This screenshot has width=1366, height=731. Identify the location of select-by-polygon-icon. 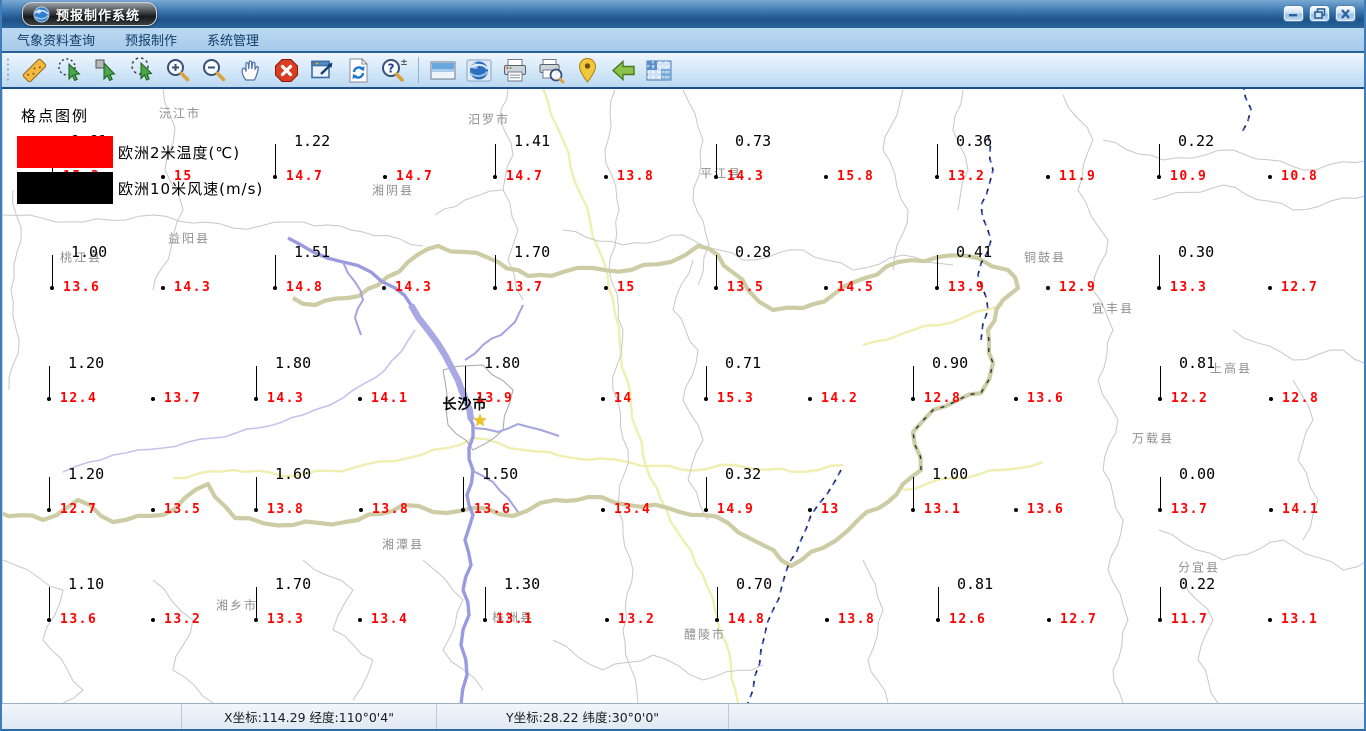
(141, 68).